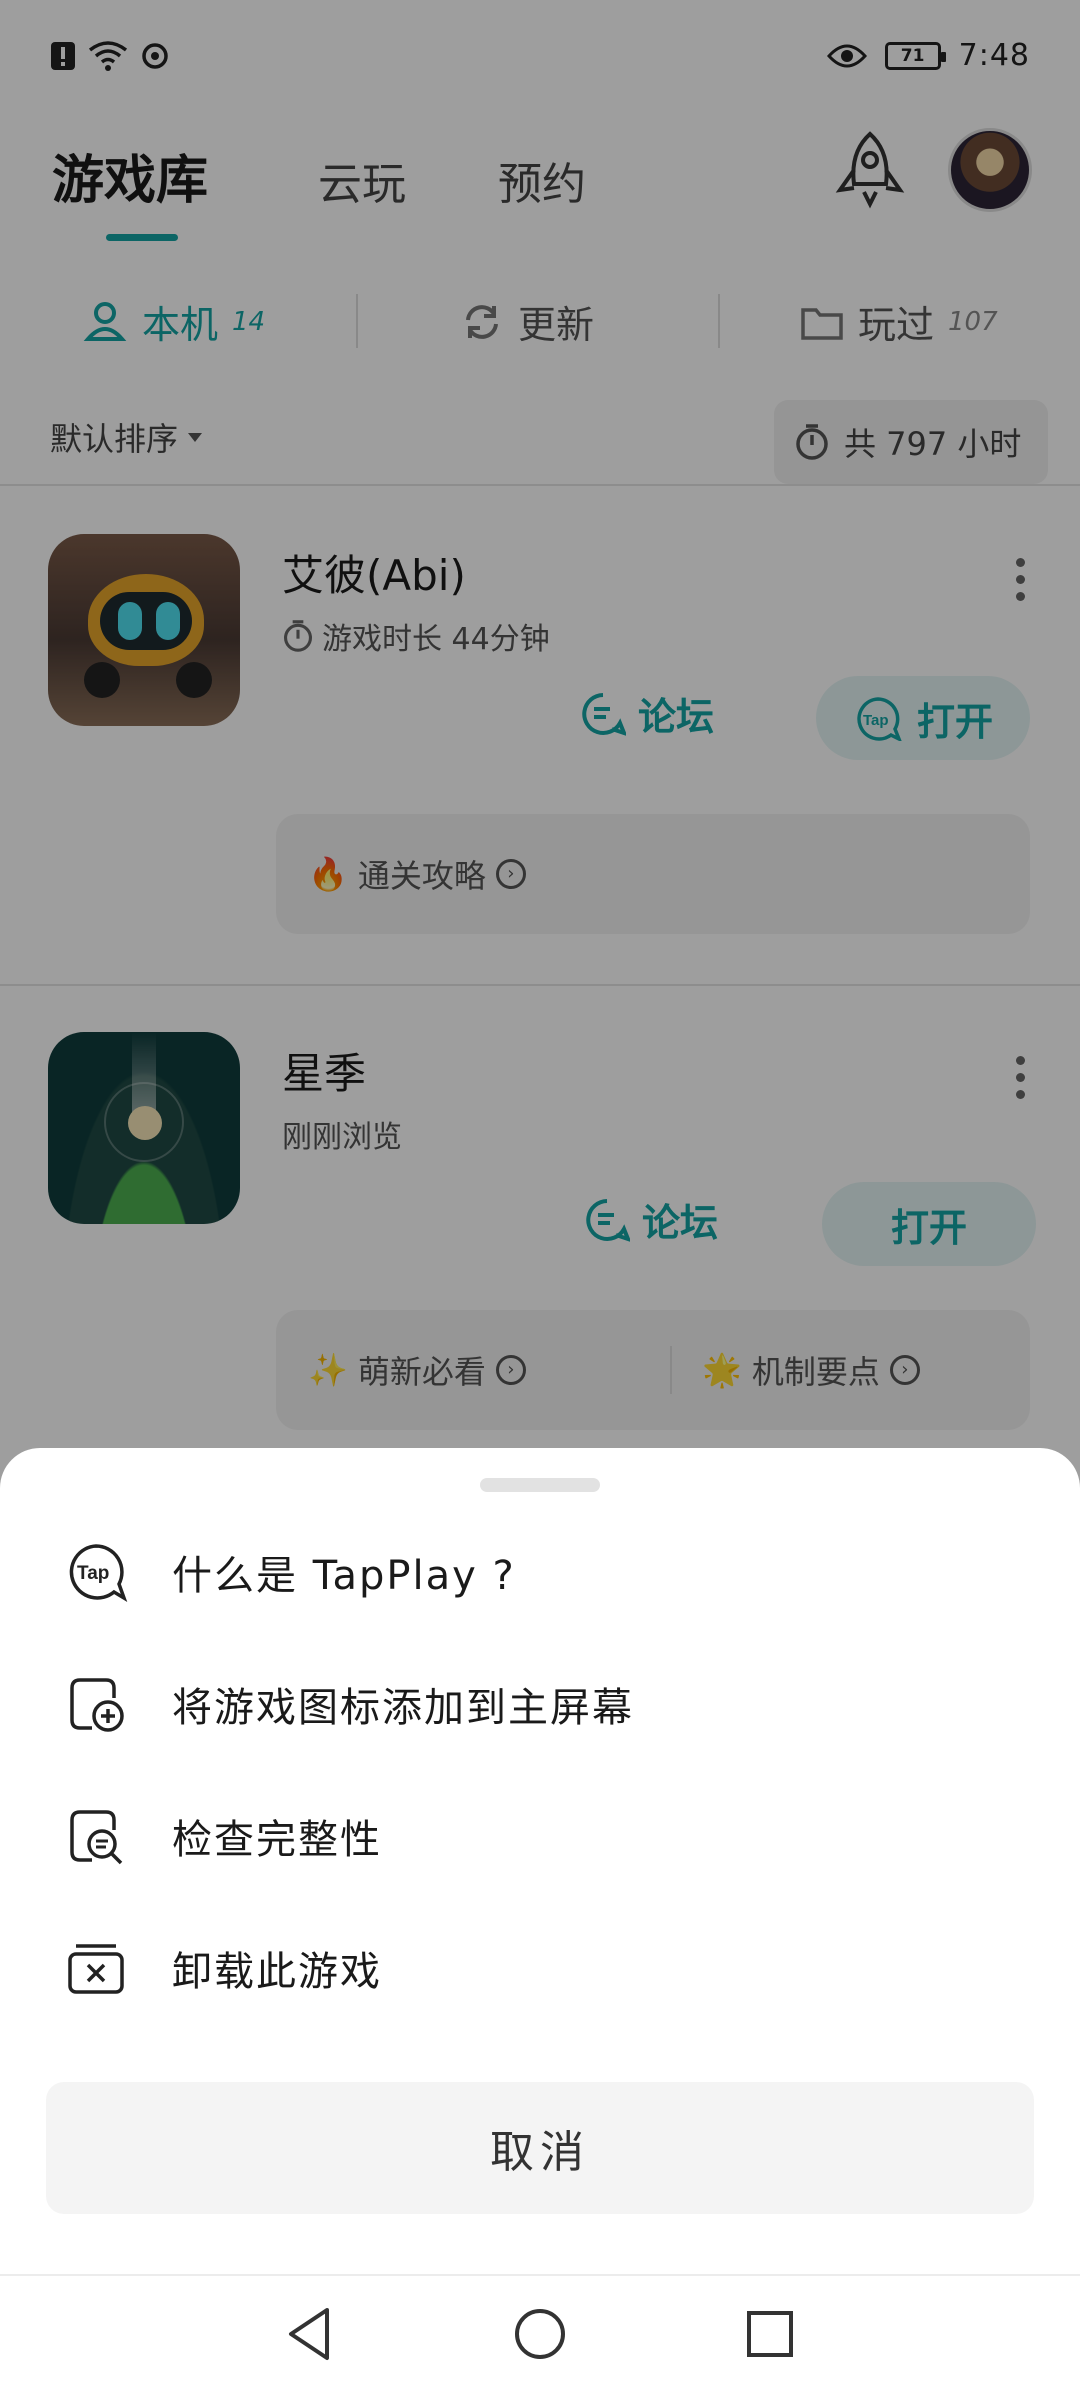 Image resolution: width=1080 pixels, height=2388 pixels. Describe the element at coordinates (540, 2148) in the screenshot. I see `cancel-button: 取消` at that location.